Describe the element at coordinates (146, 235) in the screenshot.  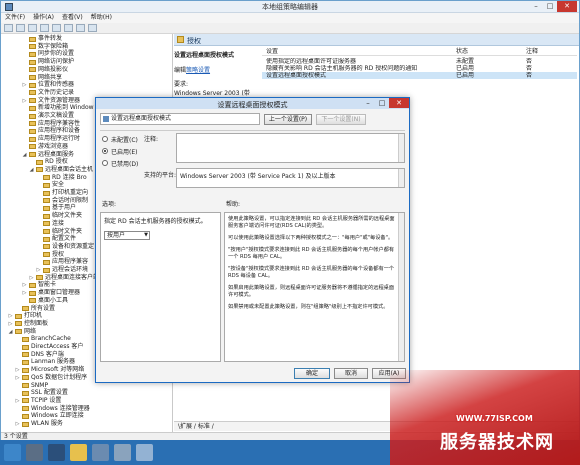
I see `chevron-down-icon: ▼` at that location.